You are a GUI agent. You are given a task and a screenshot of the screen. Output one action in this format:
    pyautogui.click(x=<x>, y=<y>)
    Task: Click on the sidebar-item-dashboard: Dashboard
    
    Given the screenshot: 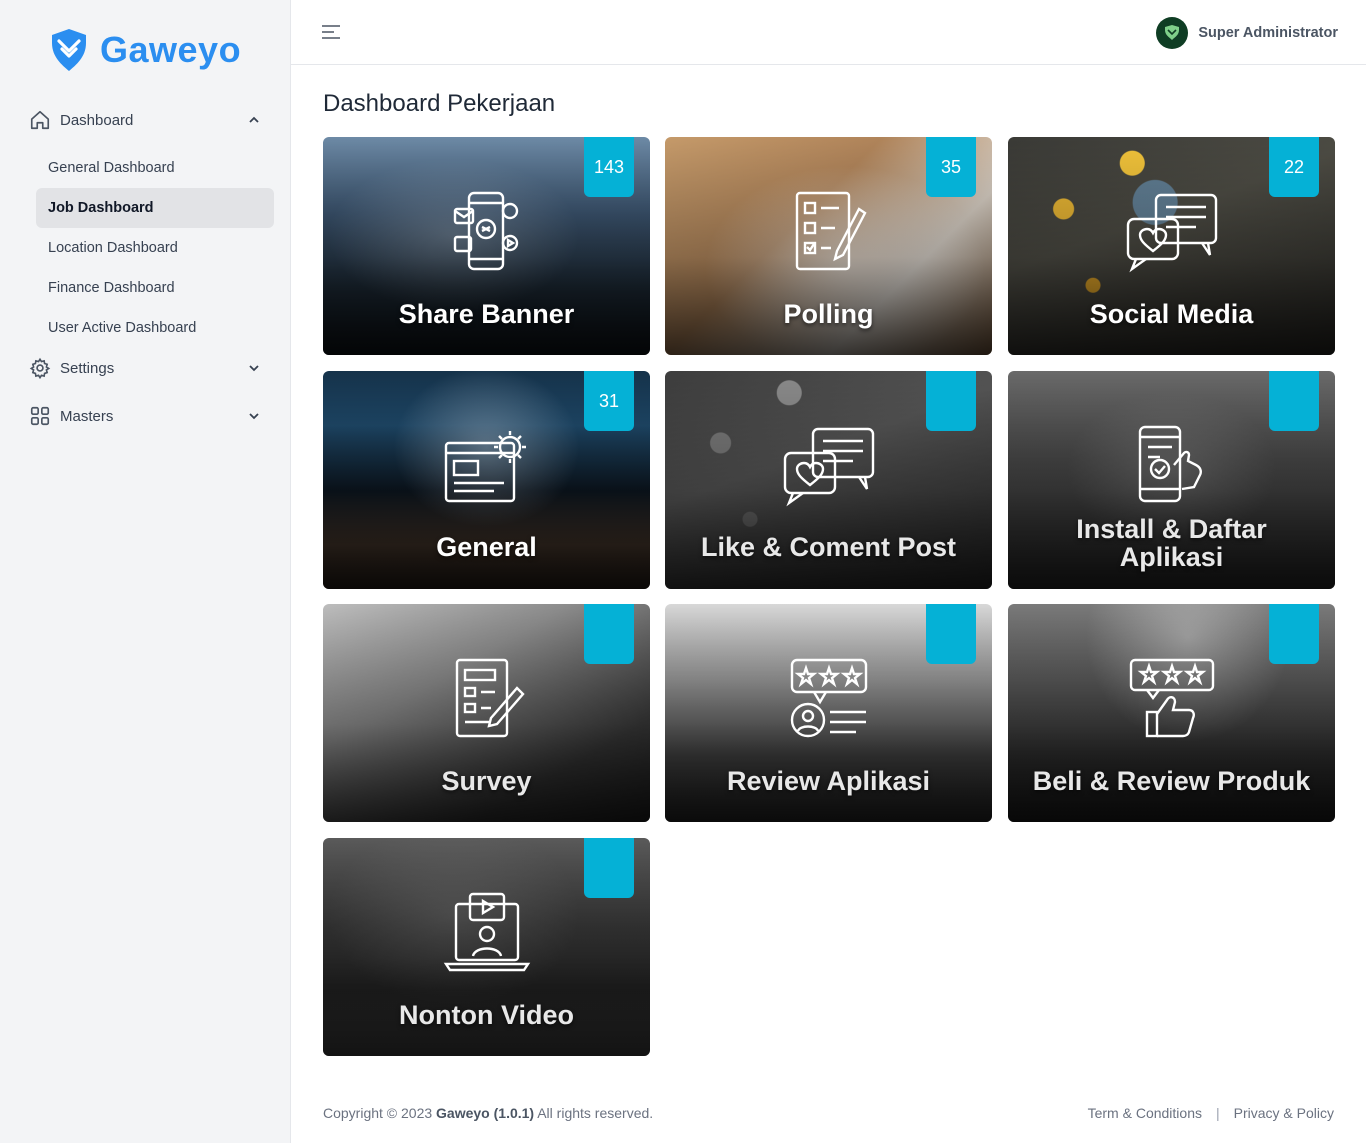 What is the action you would take?
    pyautogui.click(x=146, y=120)
    